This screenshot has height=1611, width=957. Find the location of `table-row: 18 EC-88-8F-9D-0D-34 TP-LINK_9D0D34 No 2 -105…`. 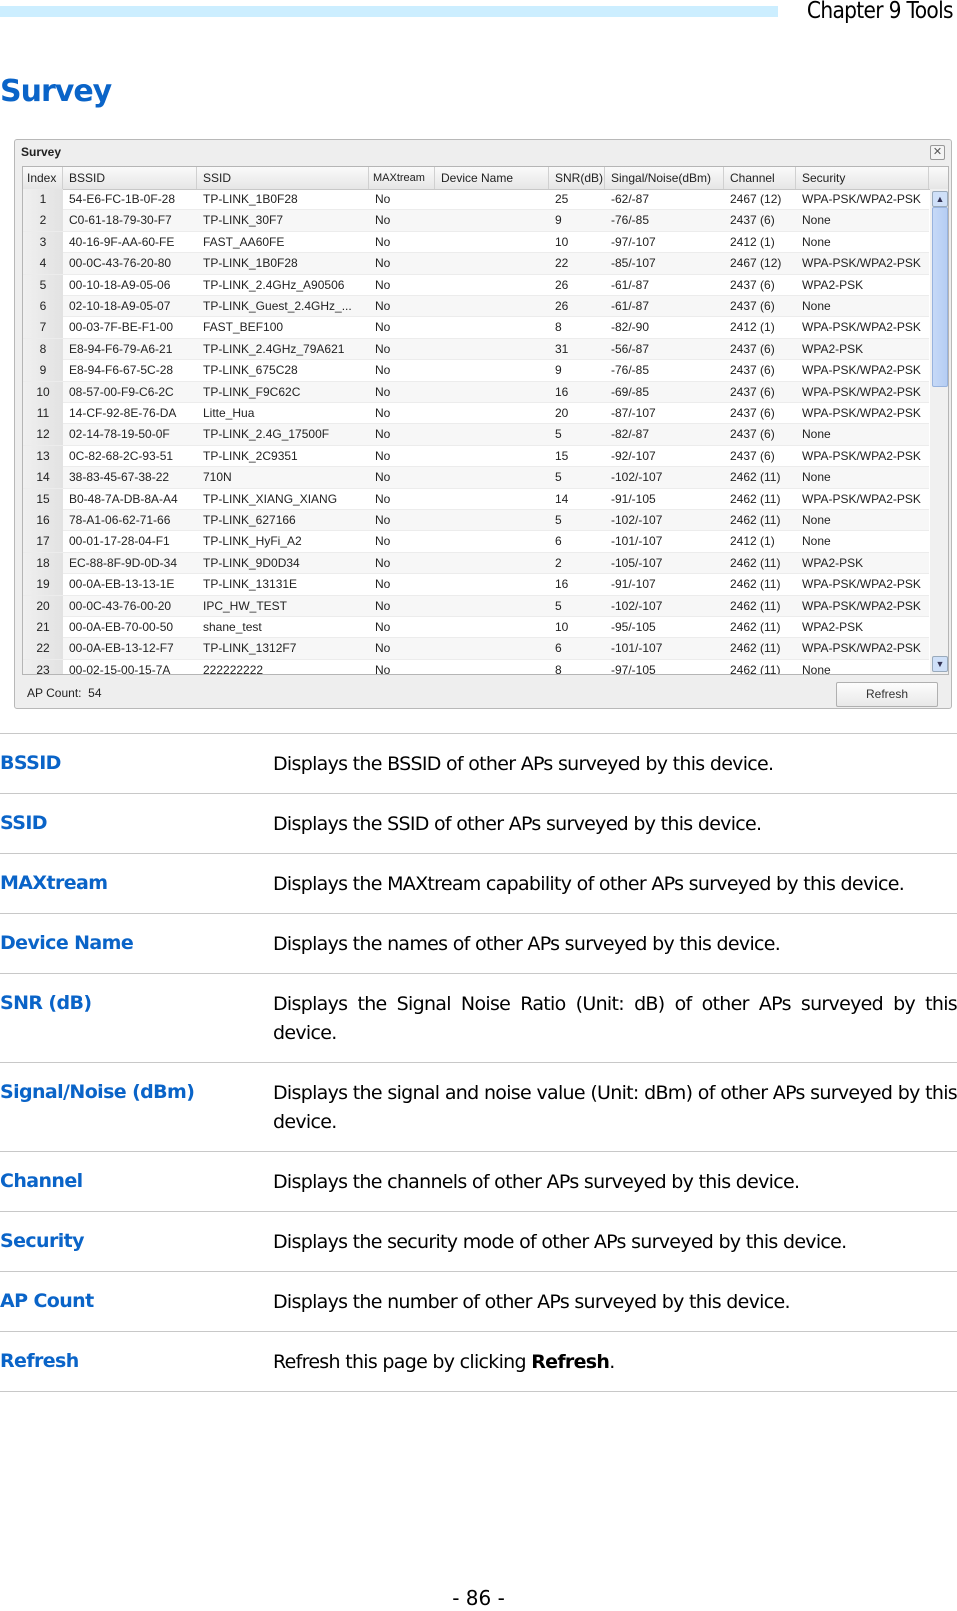

table-row: 18 EC-88-8F-9D-0D-34 TP-LINK_9D0D34 No 2 -105… is located at coordinates (476, 563).